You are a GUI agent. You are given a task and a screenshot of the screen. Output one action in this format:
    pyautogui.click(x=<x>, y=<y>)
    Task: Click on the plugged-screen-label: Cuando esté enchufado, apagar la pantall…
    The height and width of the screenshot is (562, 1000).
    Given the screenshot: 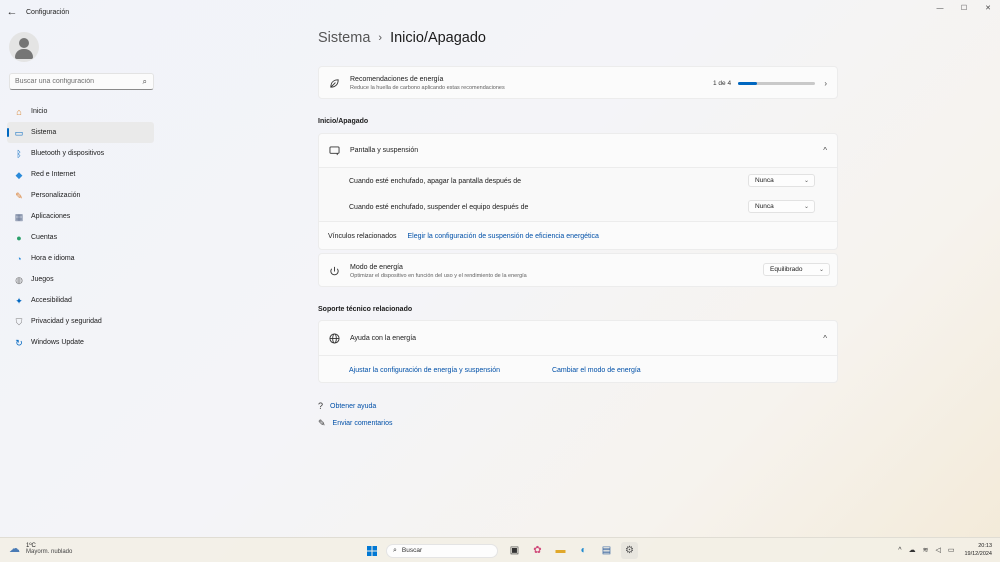 What is the action you would take?
    pyautogui.click(x=435, y=181)
    